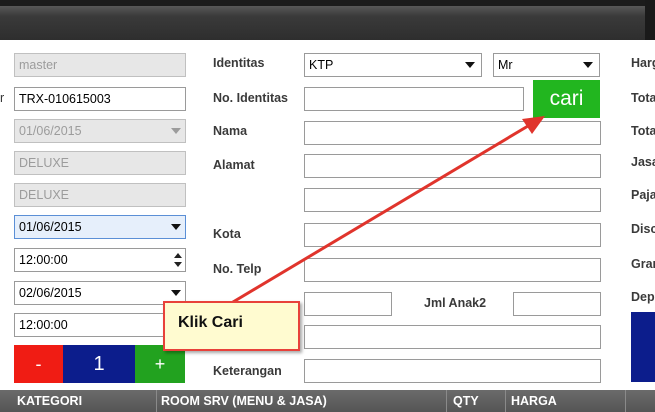 The image size is (655, 412). Describe the element at coordinates (210, 322) in the screenshot. I see `callout-text: Klik Cari` at that location.